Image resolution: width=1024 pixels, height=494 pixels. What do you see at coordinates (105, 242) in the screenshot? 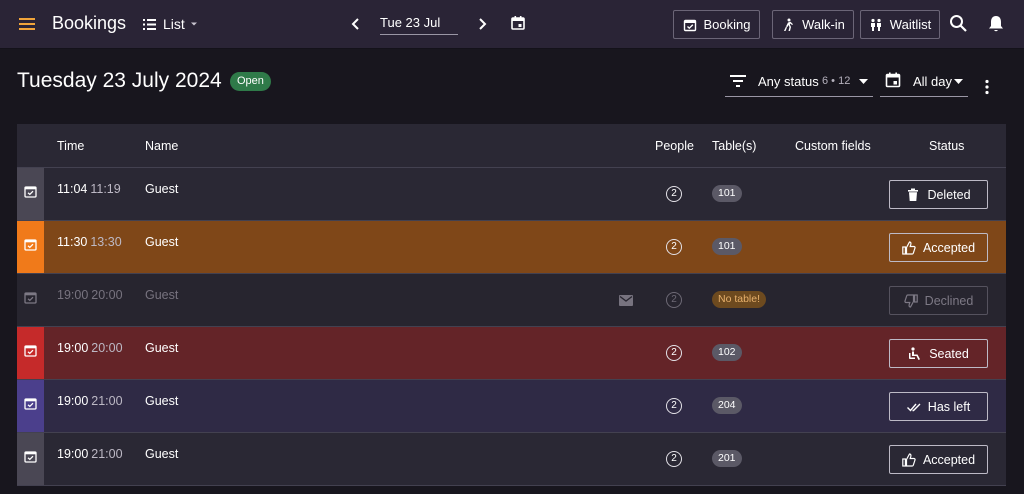
I see `end-time: 13:30` at bounding box center [105, 242].